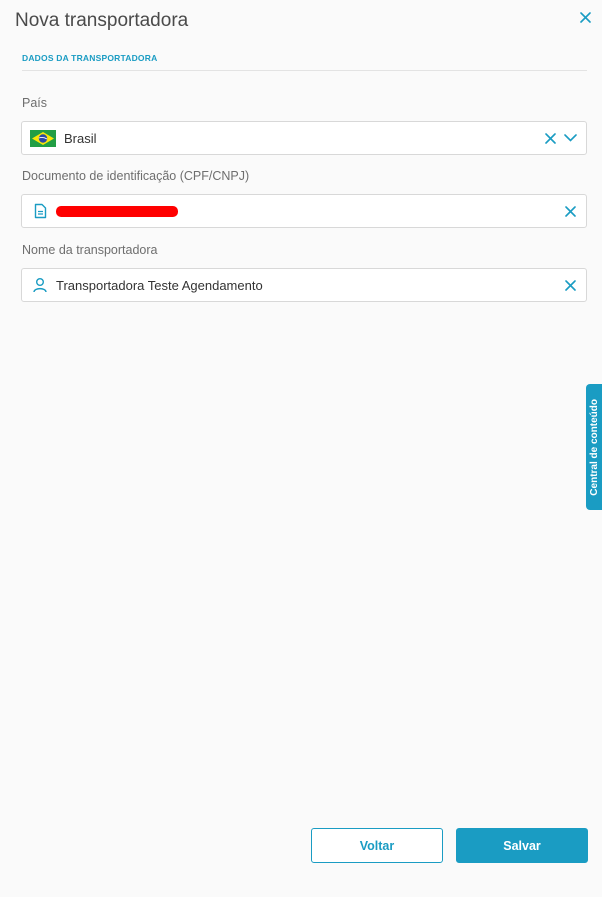 The width and height of the screenshot is (602, 897). Describe the element at coordinates (377, 845) in the screenshot. I see `back-button: Voltar` at that location.